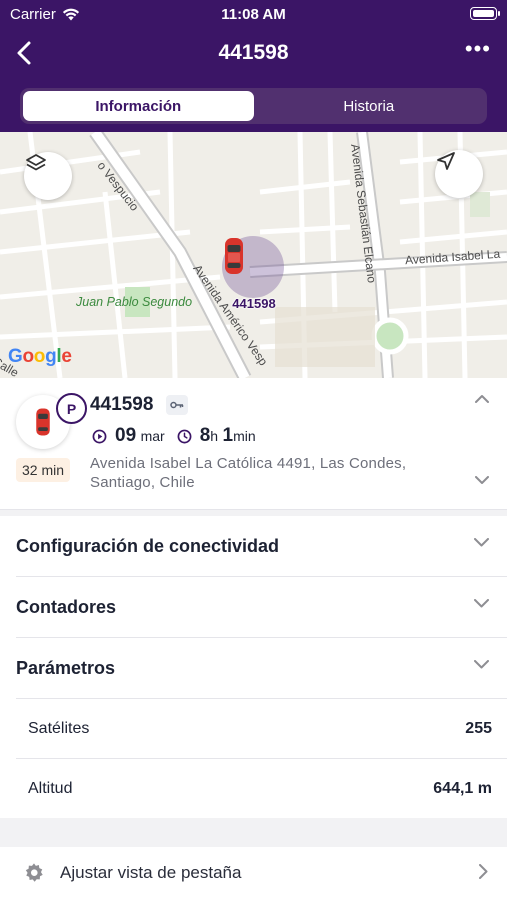  Describe the element at coordinates (151, 872) in the screenshot. I see `adjust-tab-view-label: Ajustar vista de pestaña` at that location.